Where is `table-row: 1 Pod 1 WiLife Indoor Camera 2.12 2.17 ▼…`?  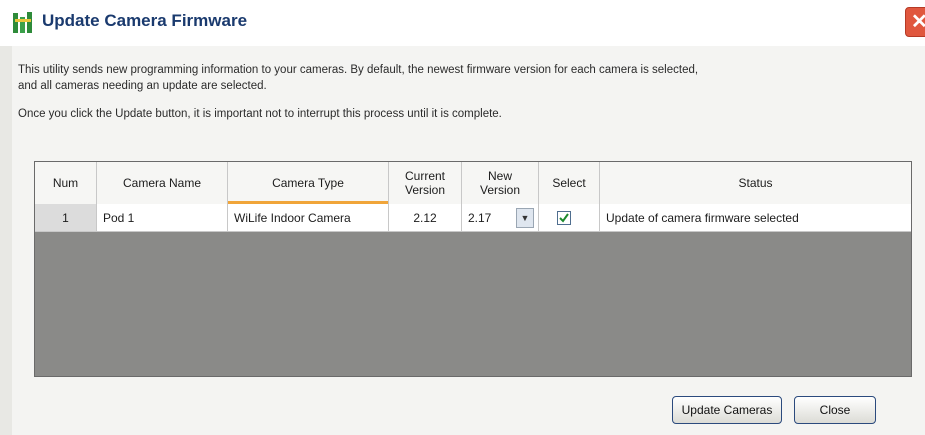 table-row: 1 Pod 1 WiLife Indoor Camera 2.12 2.17 ▼… is located at coordinates (473, 218).